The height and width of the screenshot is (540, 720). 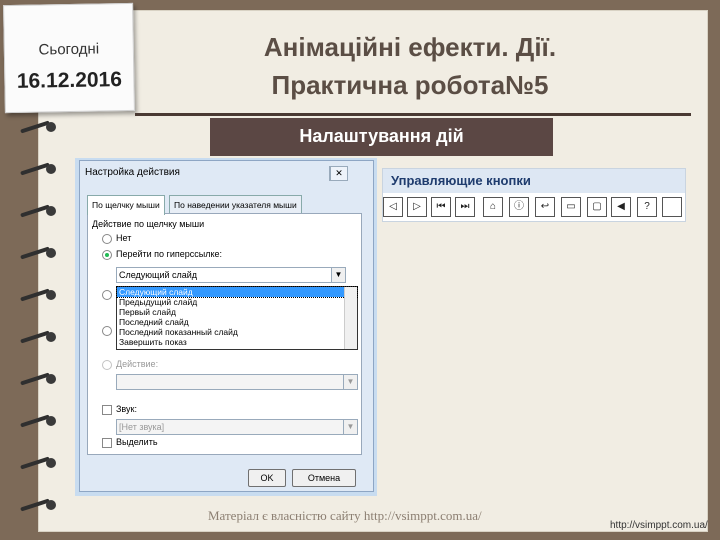 I want to click on list-item: Следующий слайд, so click(x=237, y=292).